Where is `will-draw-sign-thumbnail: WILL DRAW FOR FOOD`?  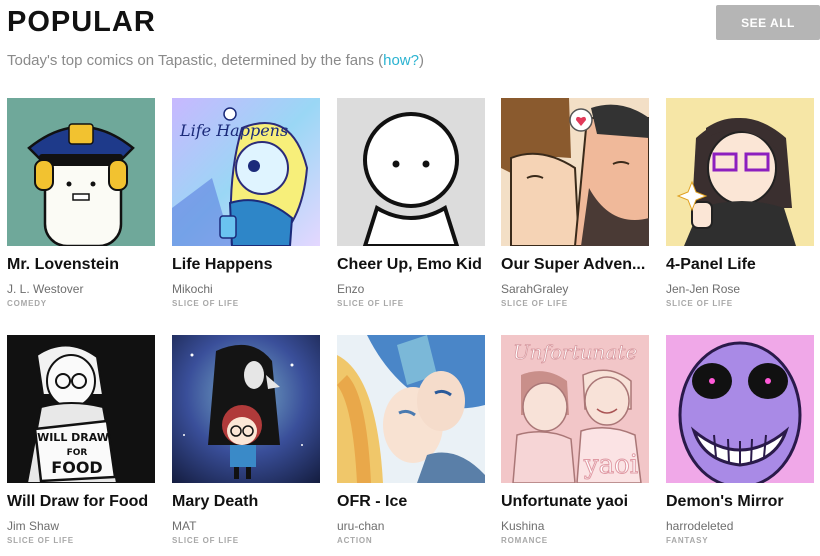 will-draw-sign-thumbnail: WILL DRAW FOR FOOD is located at coordinates (81, 409).